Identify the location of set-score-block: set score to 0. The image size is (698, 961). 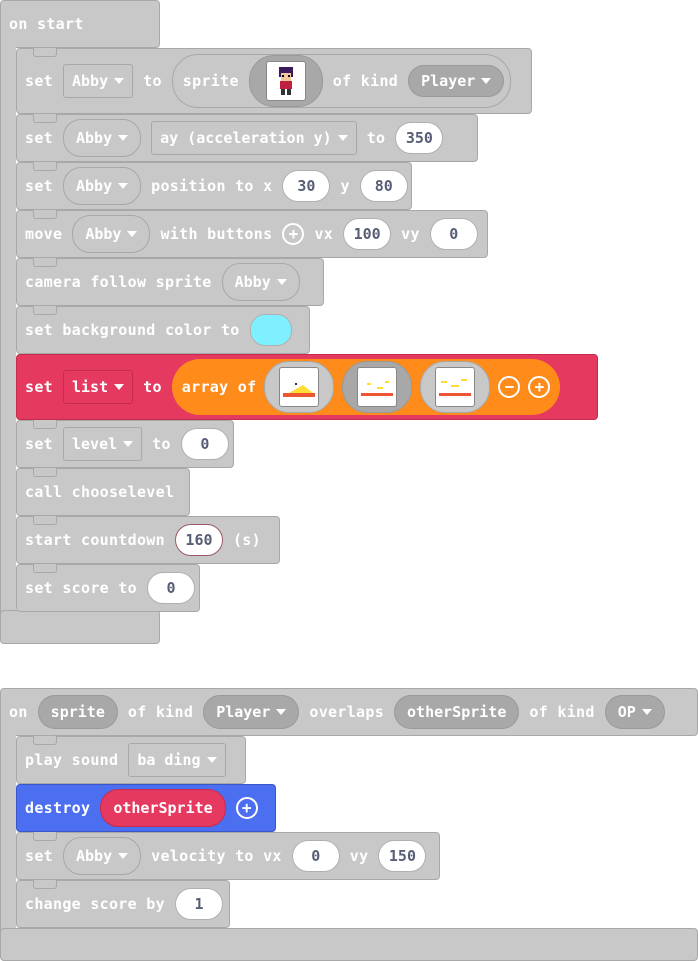
(108, 588).